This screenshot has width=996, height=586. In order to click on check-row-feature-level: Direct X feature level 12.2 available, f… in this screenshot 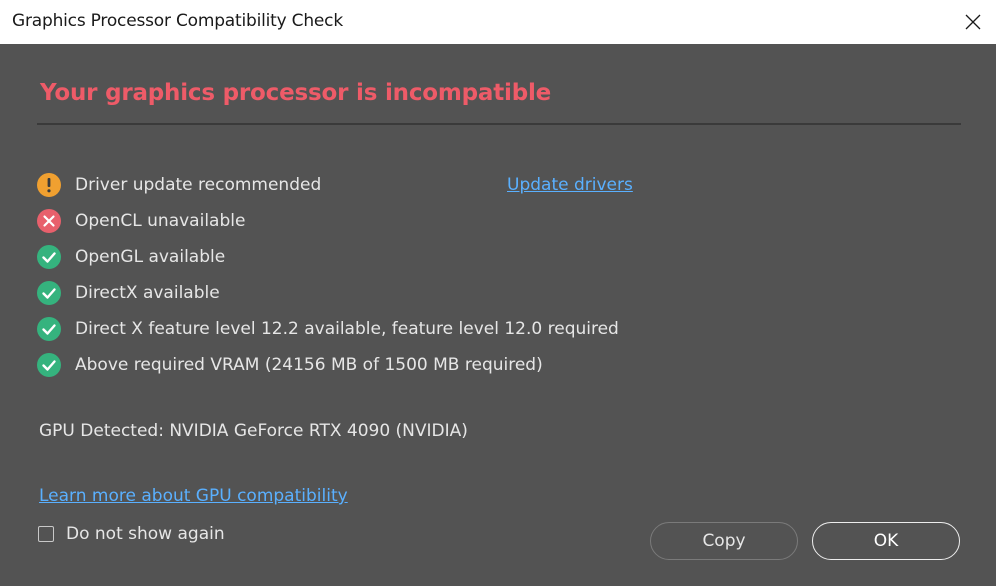, I will do `click(328, 329)`.